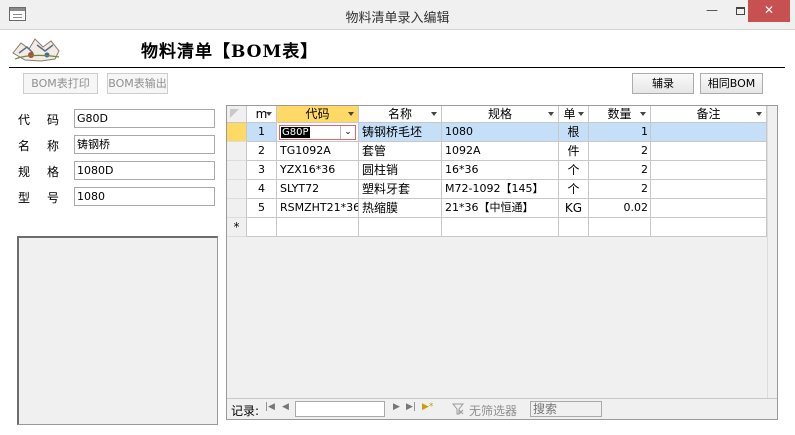 The width and height of the screenshot is (795, 435). Describe the element at coordinates (396, 407) in the screenshot. I see `next-record-icon: ▶` at that location.